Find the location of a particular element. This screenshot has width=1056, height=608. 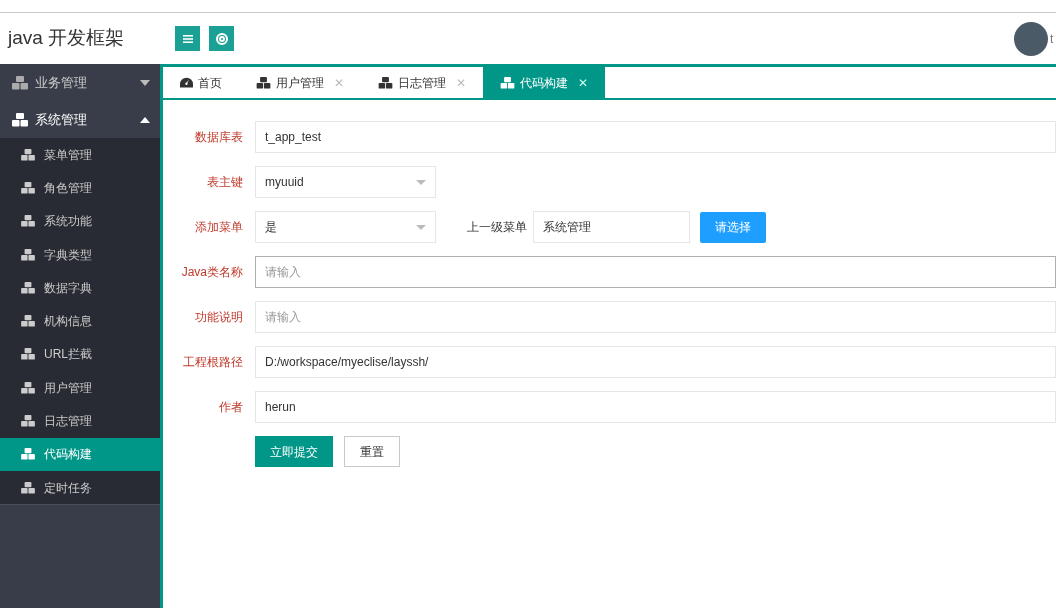

tab: 日志管理 ✕ is located at coordinates (422, 82).